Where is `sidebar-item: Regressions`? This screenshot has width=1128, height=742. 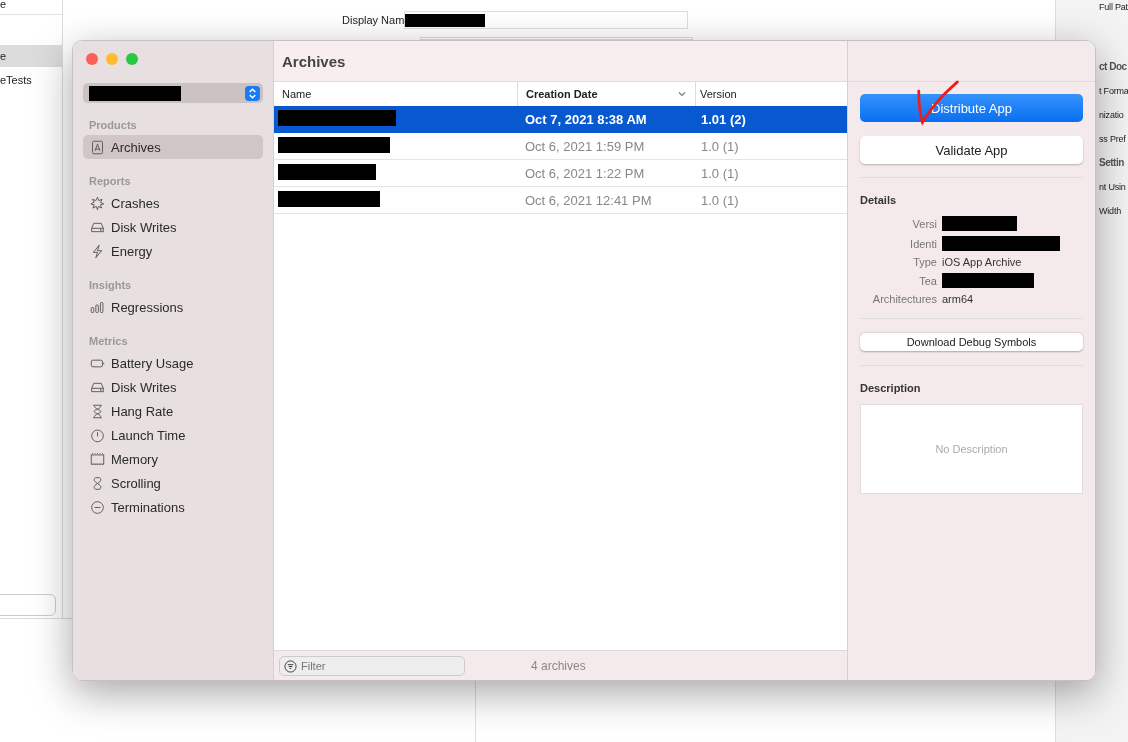 sidebar-item: Regressions is located at coordinates (173, 307).